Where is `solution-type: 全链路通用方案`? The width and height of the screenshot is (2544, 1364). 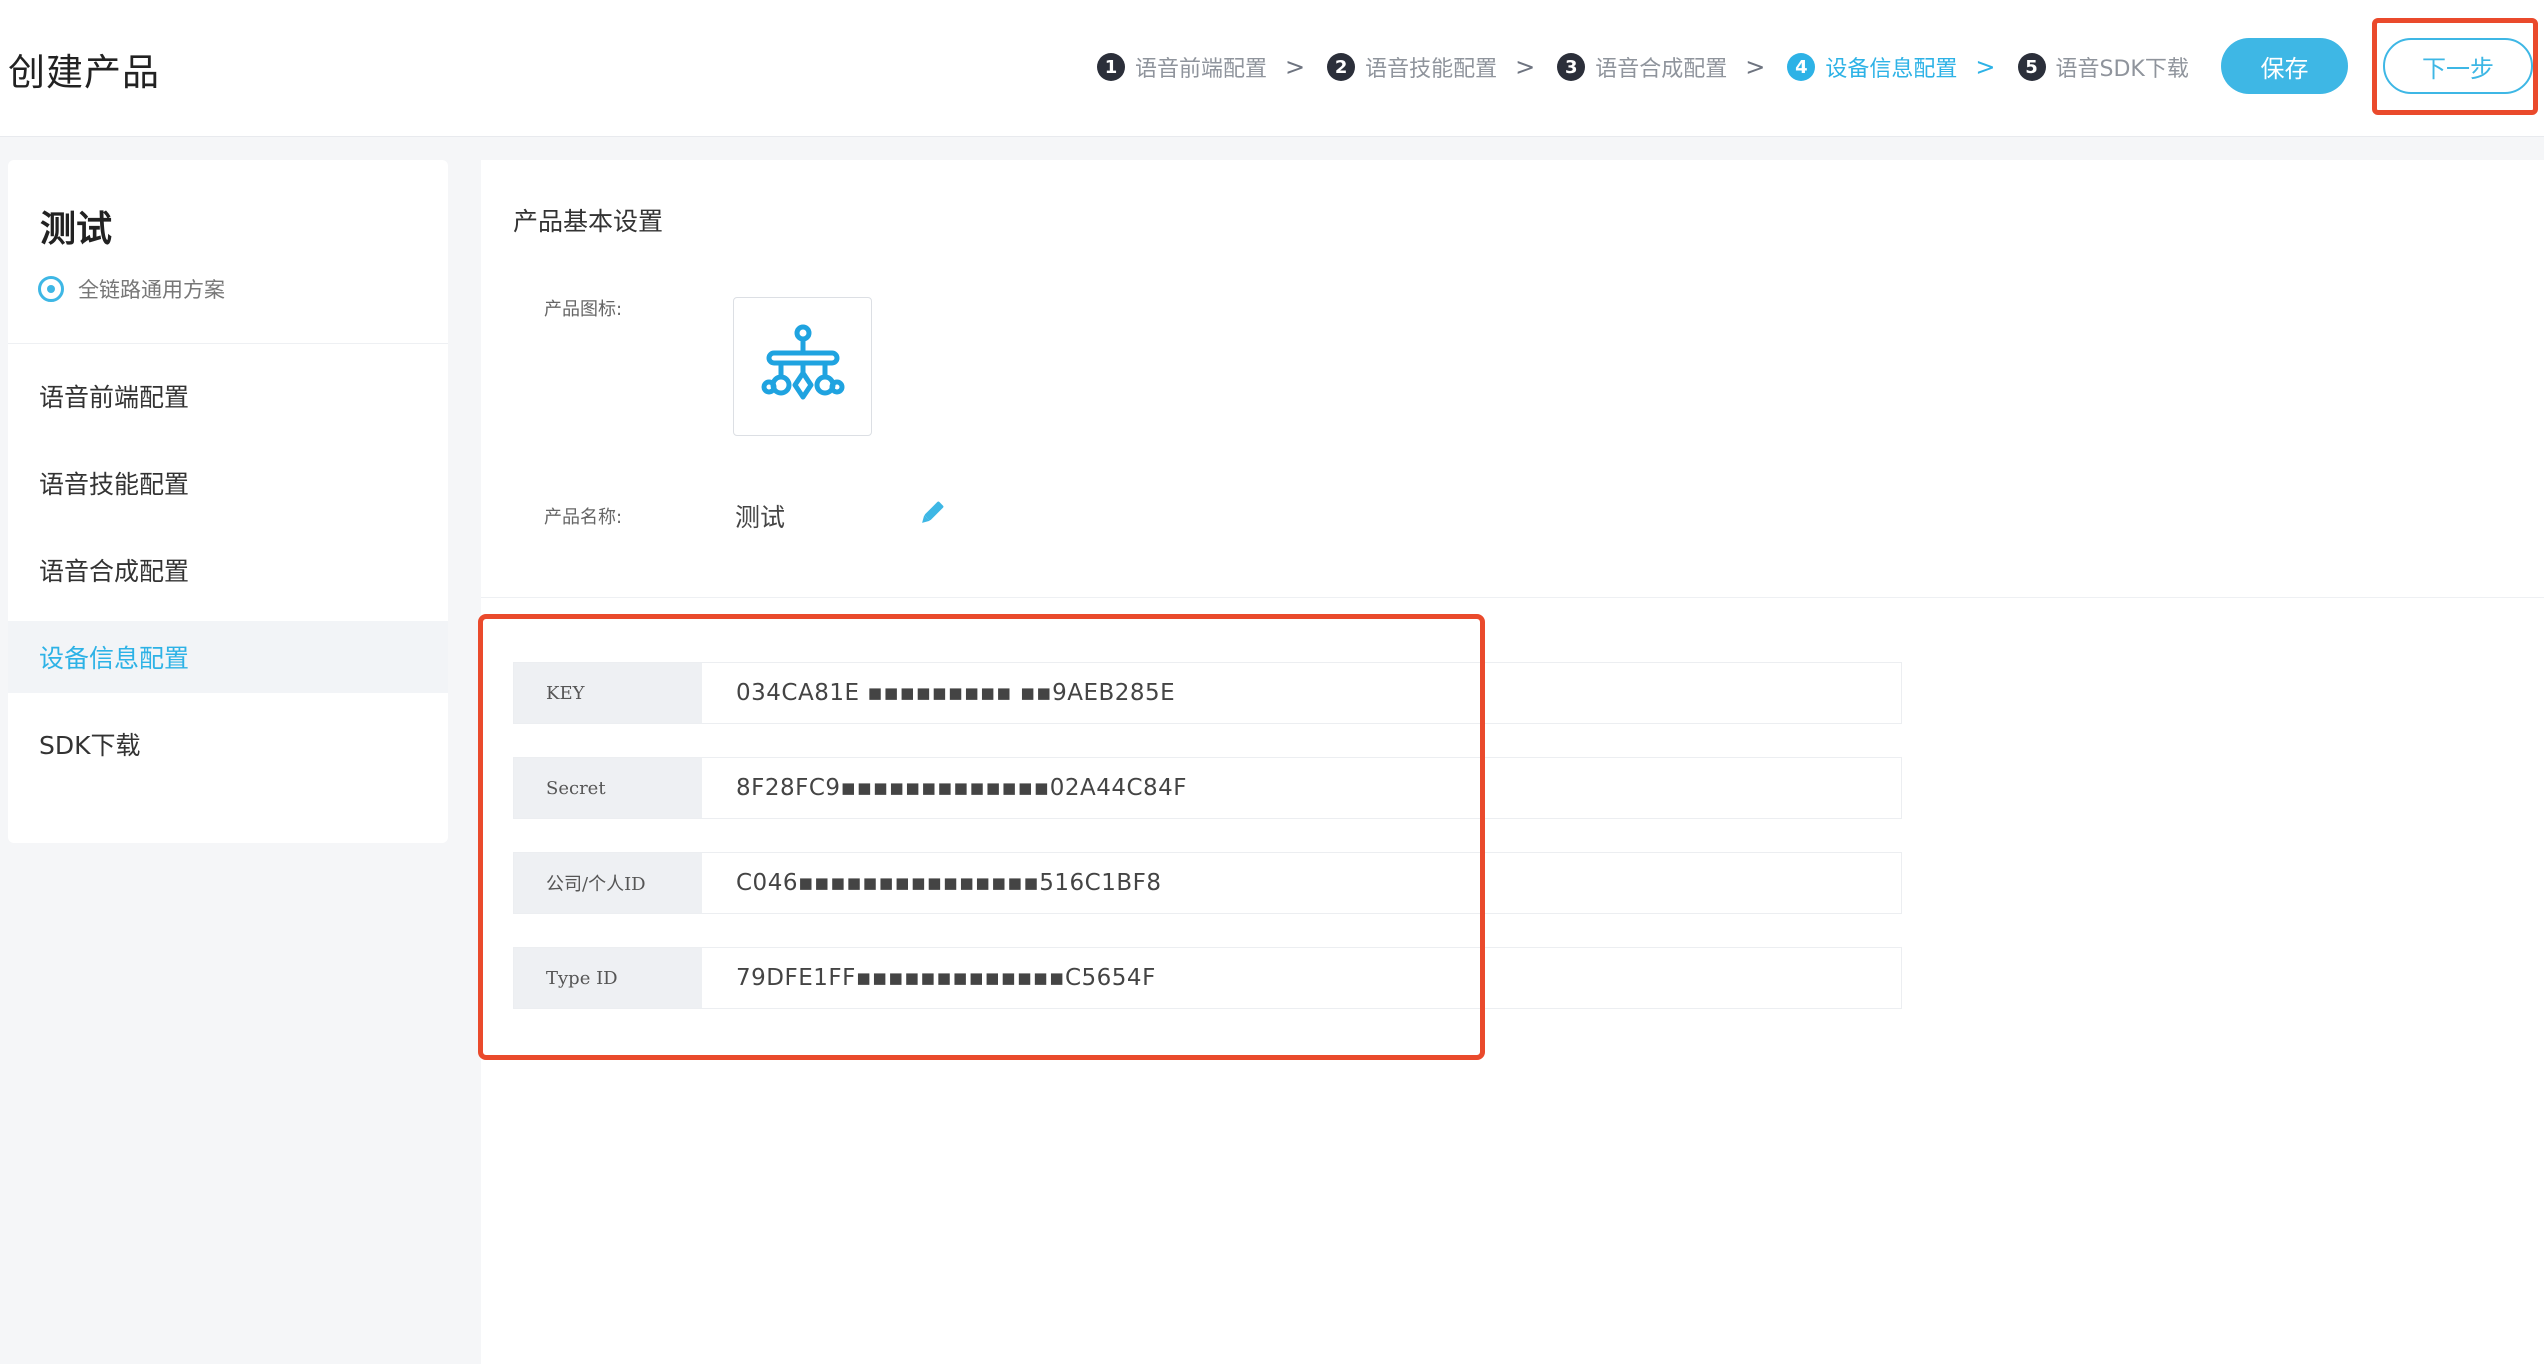
solution-type: 全链路通用方案 is located at coordinates (131, 289).